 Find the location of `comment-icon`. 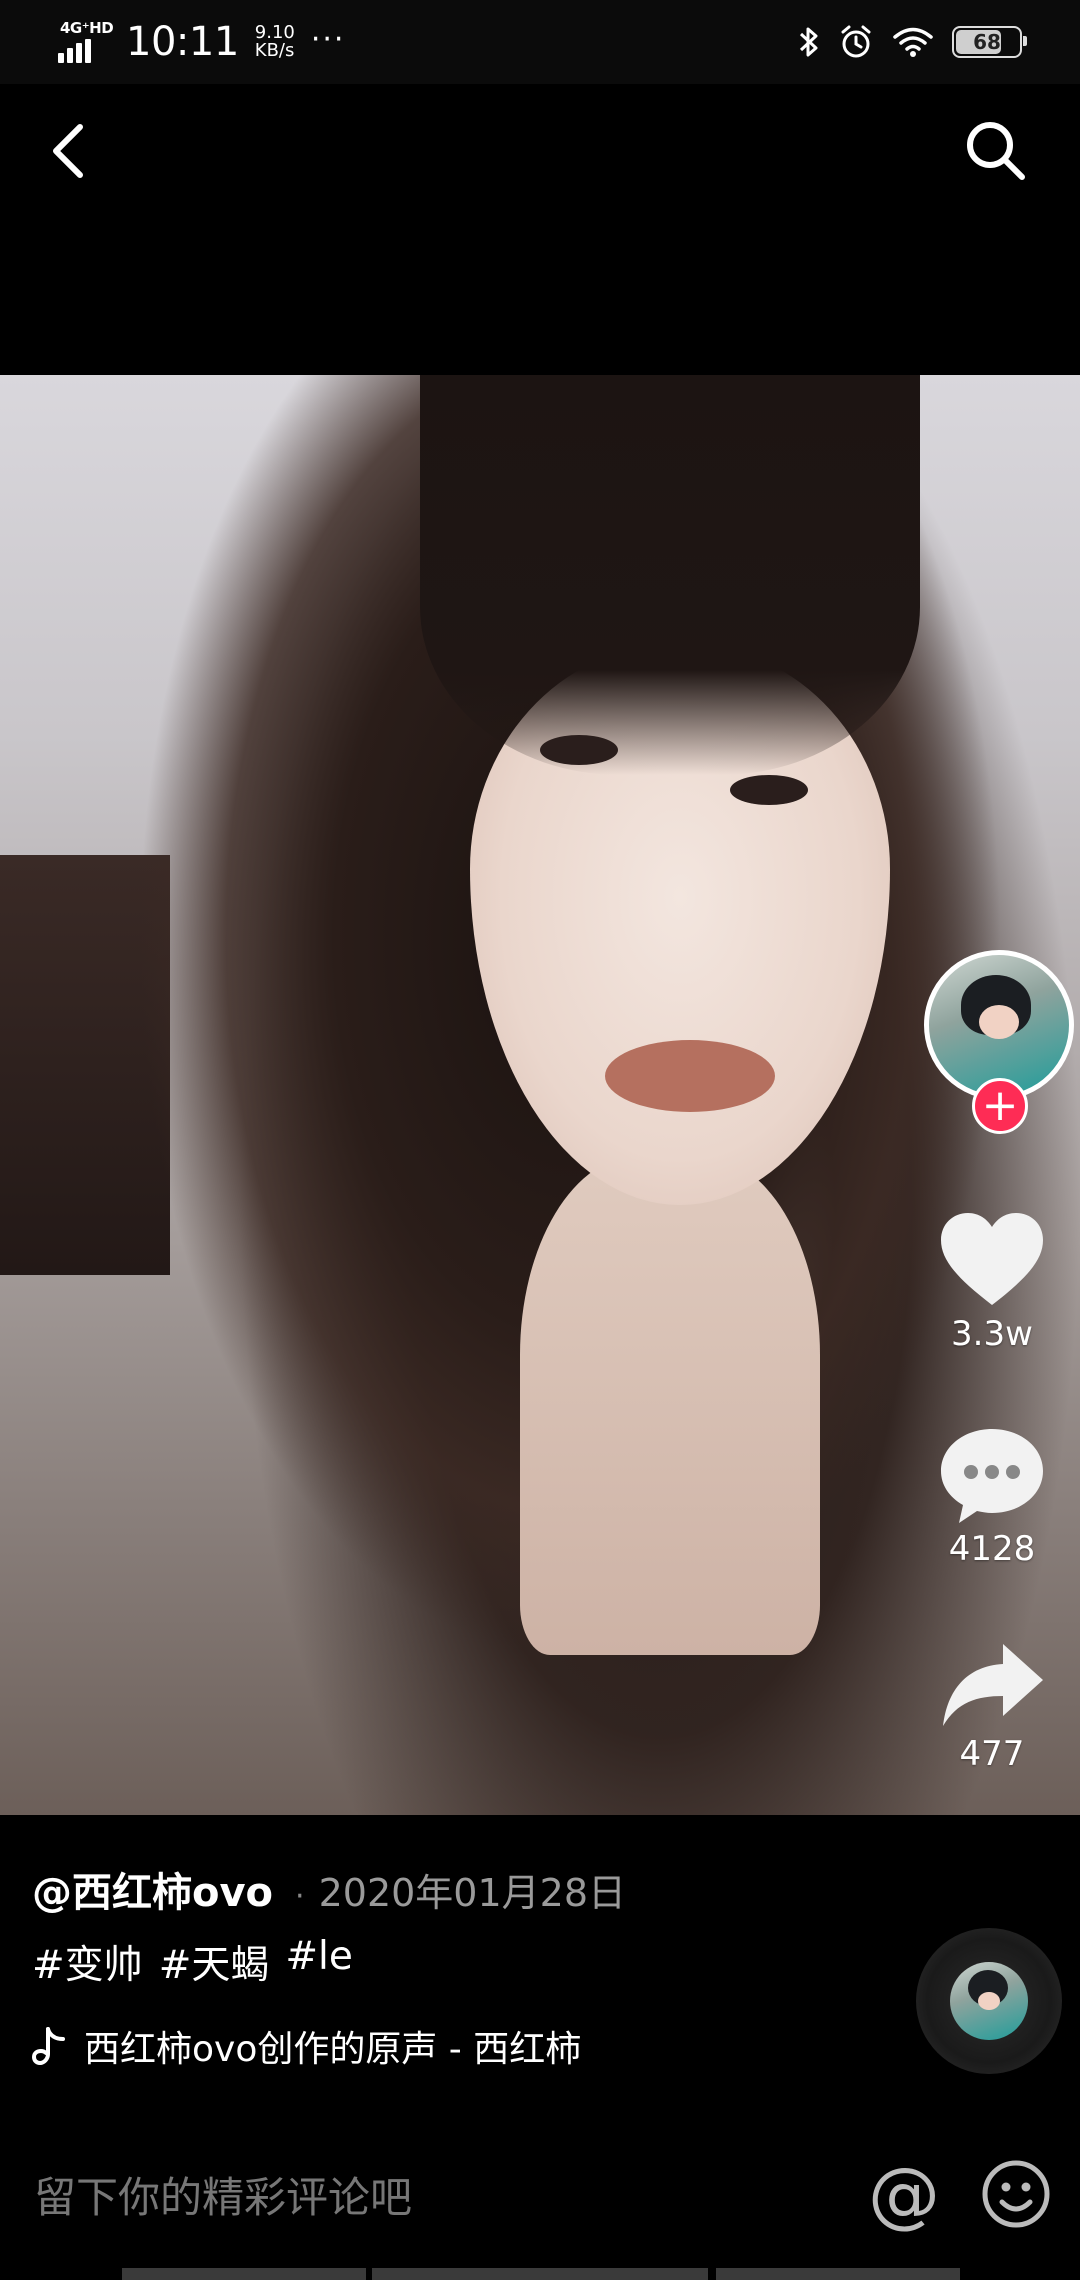

comment-icon is located at coordinates (992, 1476).